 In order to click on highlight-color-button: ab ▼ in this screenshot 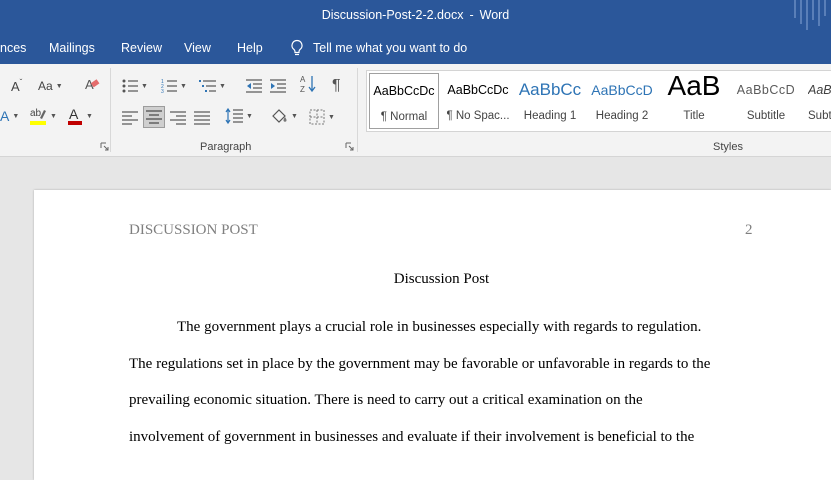, I will do `click(43, 116)`.